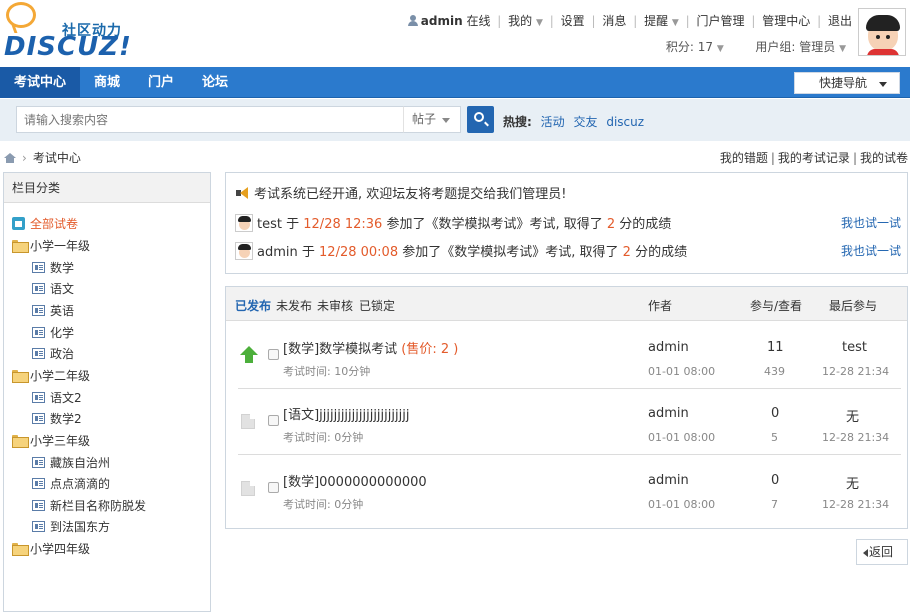 The image size is (910, 612). What do you see at coordinates (335, 305) in the screenshot?
I see `tab-unreviewed: 未审核` at bounding box center [335, 305].